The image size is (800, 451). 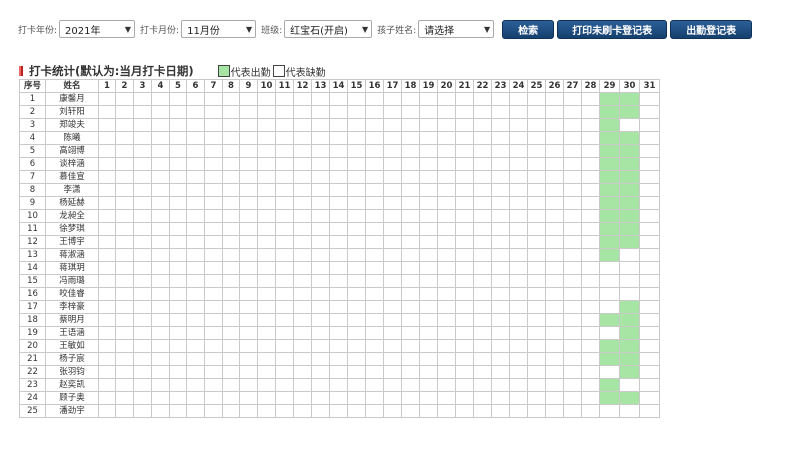 I want to click on row-index: 3, so click(x=32, y=125).